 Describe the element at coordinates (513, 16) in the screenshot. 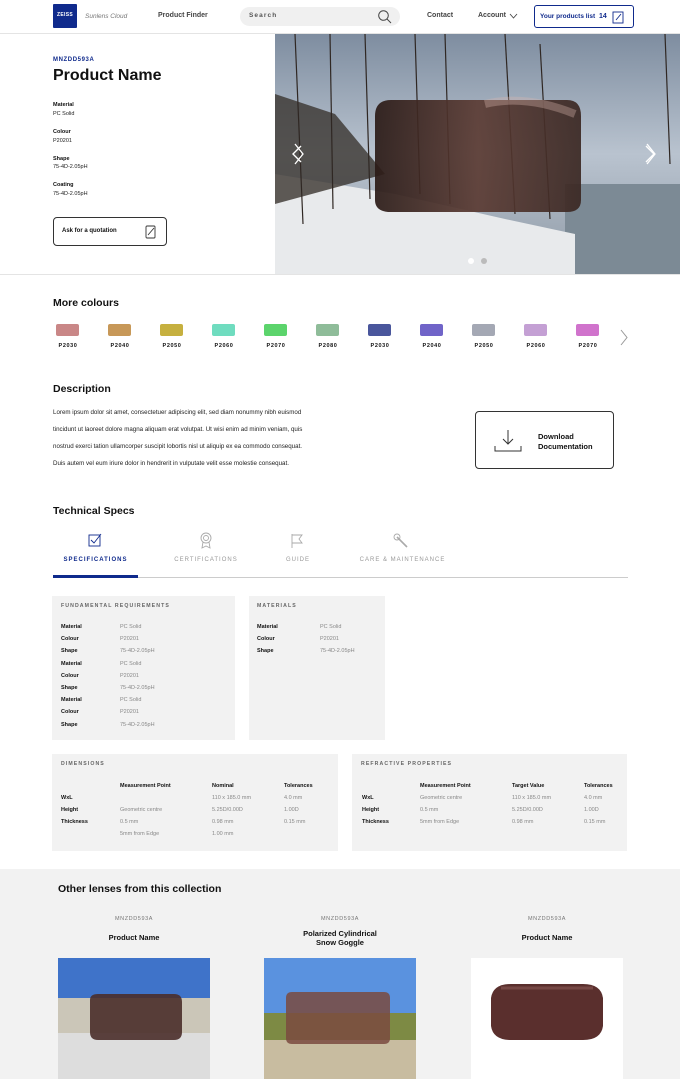

I see `chevron-down-icon` at that location.